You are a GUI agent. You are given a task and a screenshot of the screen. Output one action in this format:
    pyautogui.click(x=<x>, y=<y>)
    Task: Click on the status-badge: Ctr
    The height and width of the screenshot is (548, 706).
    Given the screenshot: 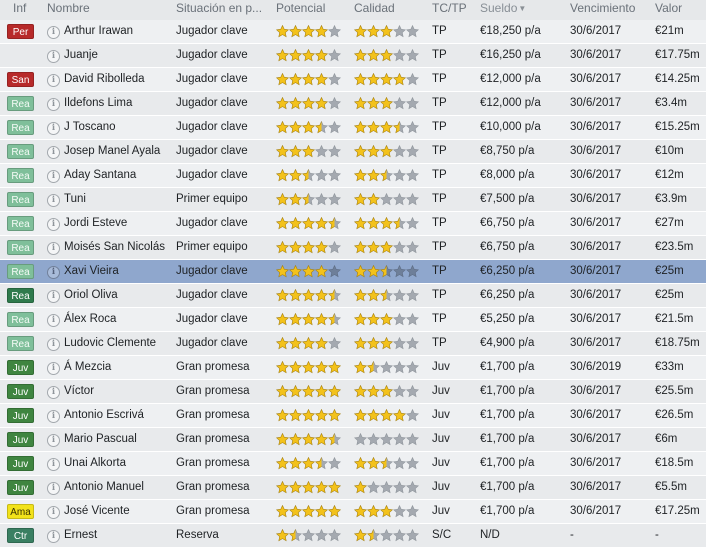 What is the action you would take?
    pyautogui.click(x=20, y=535)
    